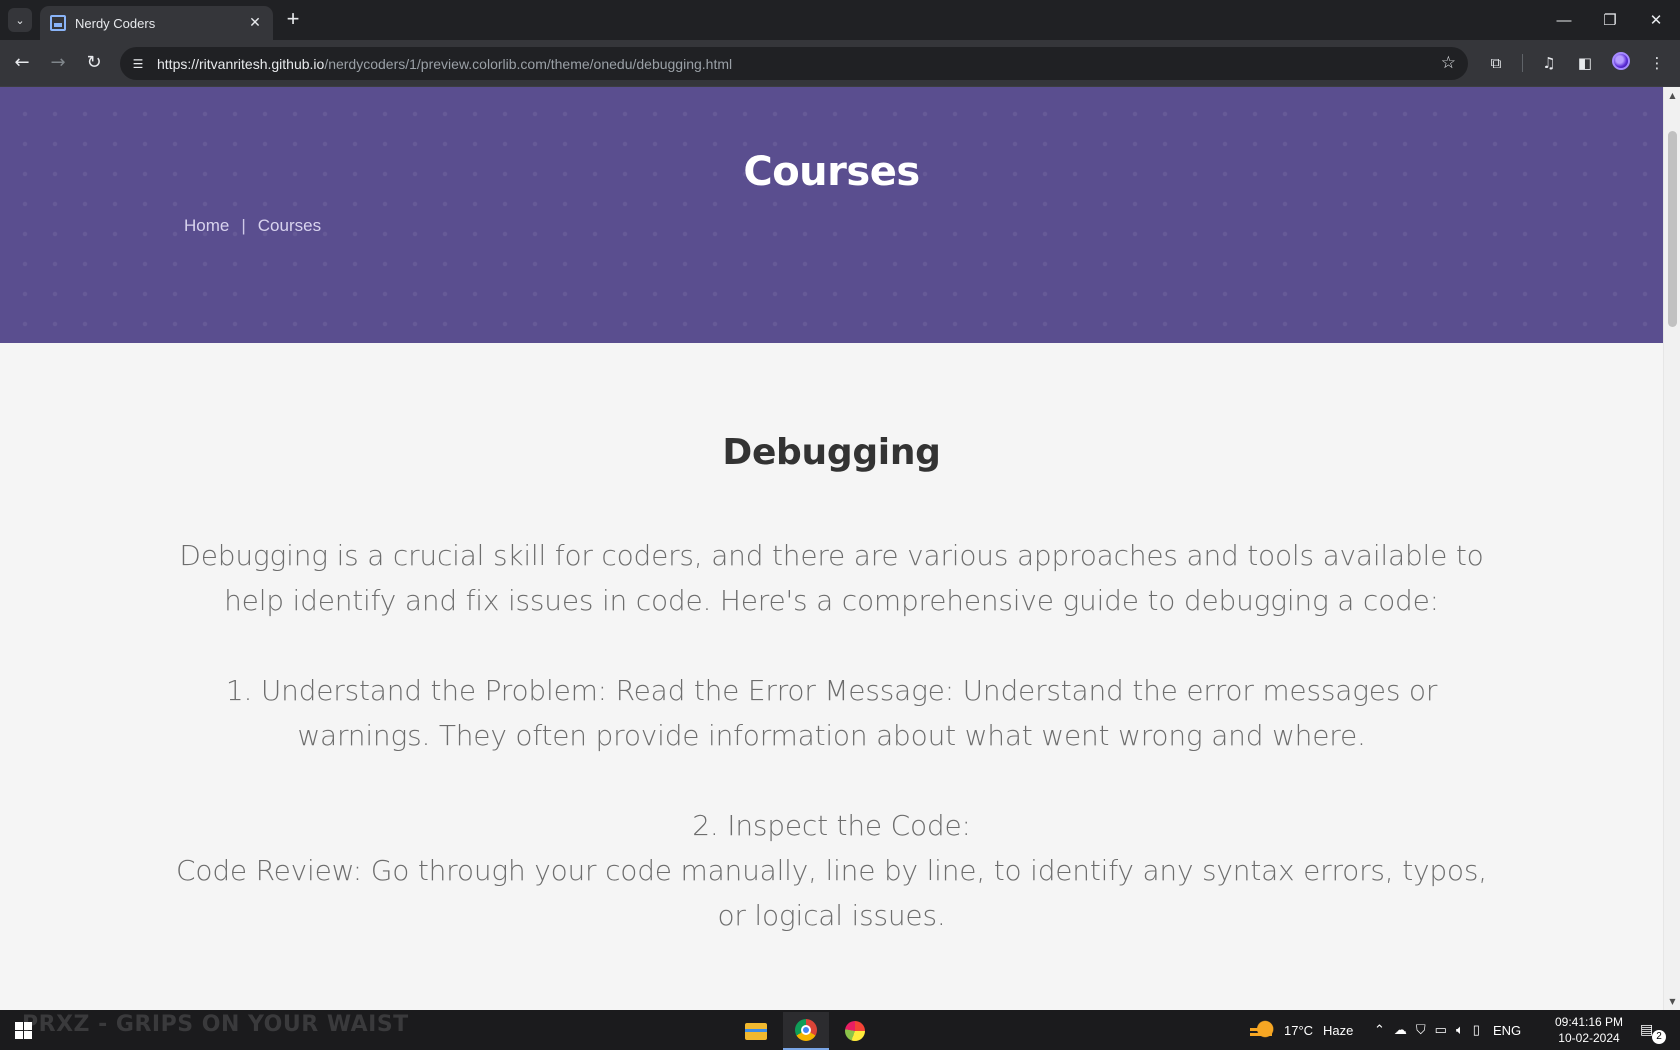 The width and height of the screenshot is (1680, 1050). Describe the element at coordinates (58, 63) in the screenshot. I see `forward-button: →` at that location.